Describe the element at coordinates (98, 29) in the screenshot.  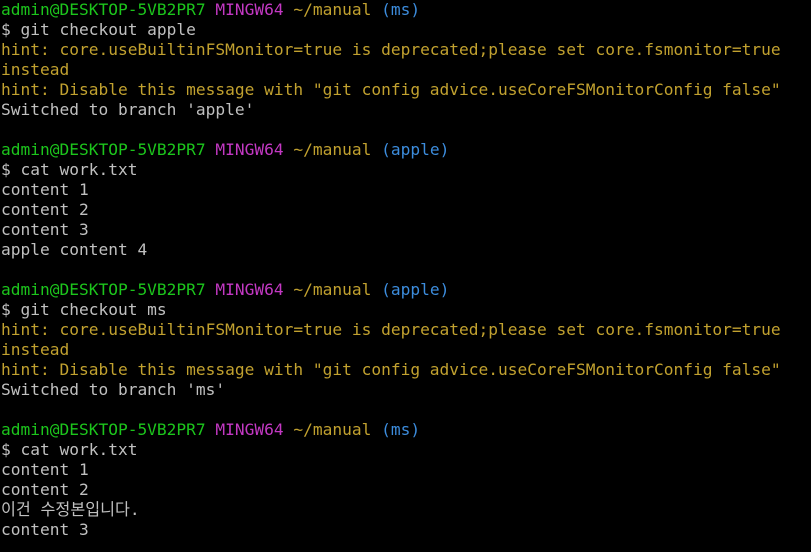
I see `command-line: $ git checkout apple` at that location.